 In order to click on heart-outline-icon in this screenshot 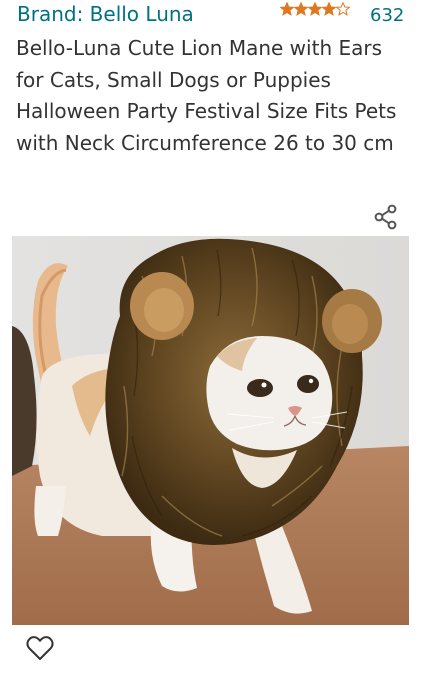, I will do `click(40, 648)`.